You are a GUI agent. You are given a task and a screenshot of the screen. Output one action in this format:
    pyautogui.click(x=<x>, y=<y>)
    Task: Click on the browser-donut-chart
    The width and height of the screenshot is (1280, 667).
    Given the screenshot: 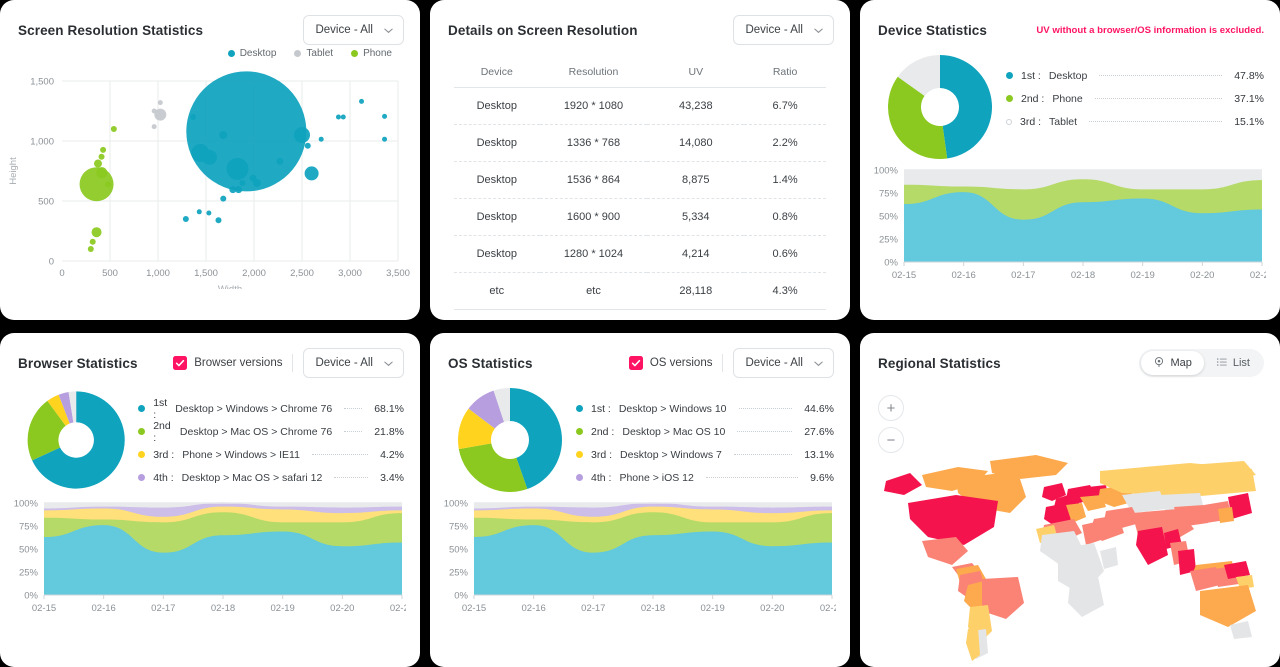 What is the action you would take?
    pyautogui.click(x=77, y=440)
    